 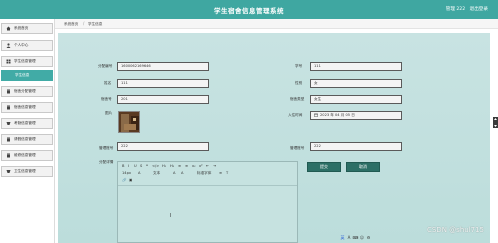 What do you see at coordinates (106, 99) in the screenshot?
I see `dorm-no-label: 宿舍号` at bounding box center [106, 99].